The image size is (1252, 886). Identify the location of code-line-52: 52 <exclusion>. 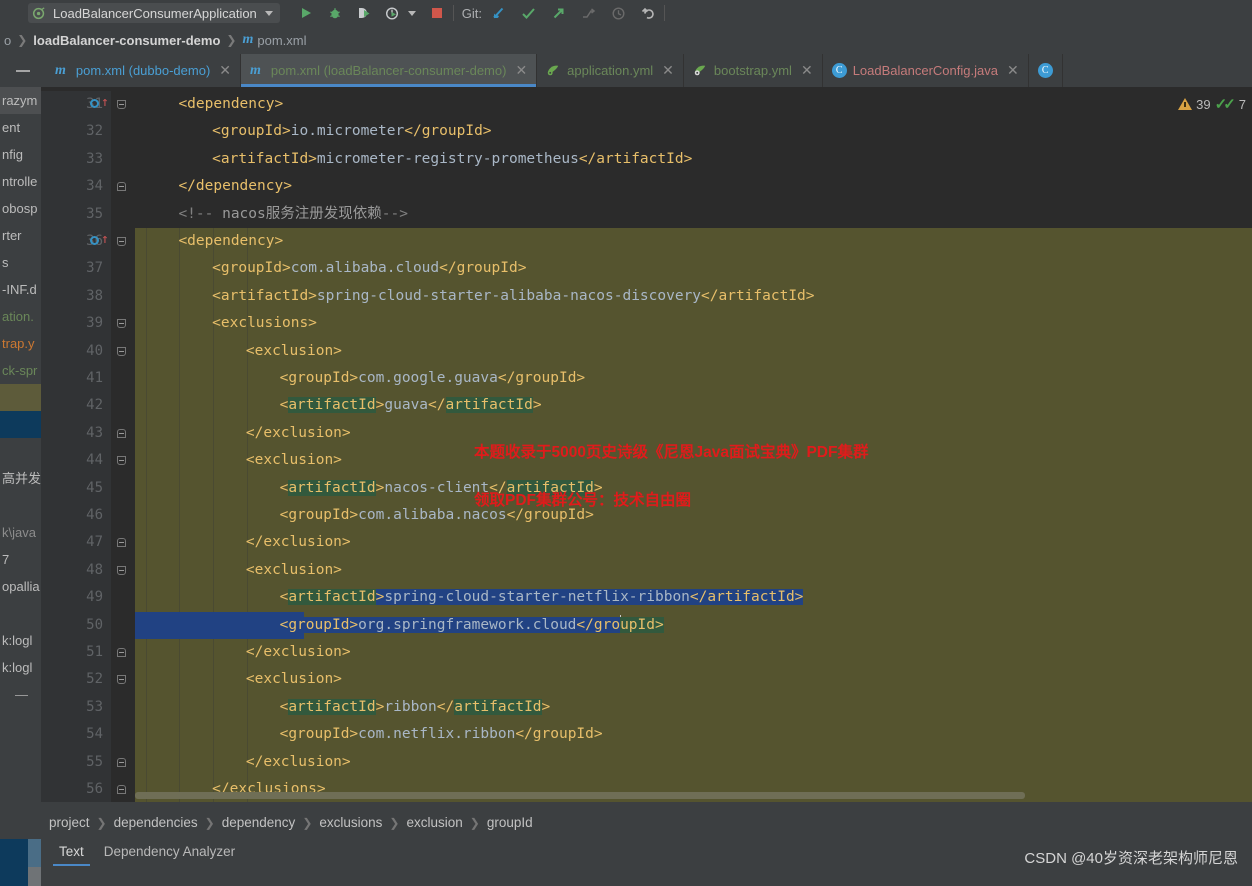
(646, 680).